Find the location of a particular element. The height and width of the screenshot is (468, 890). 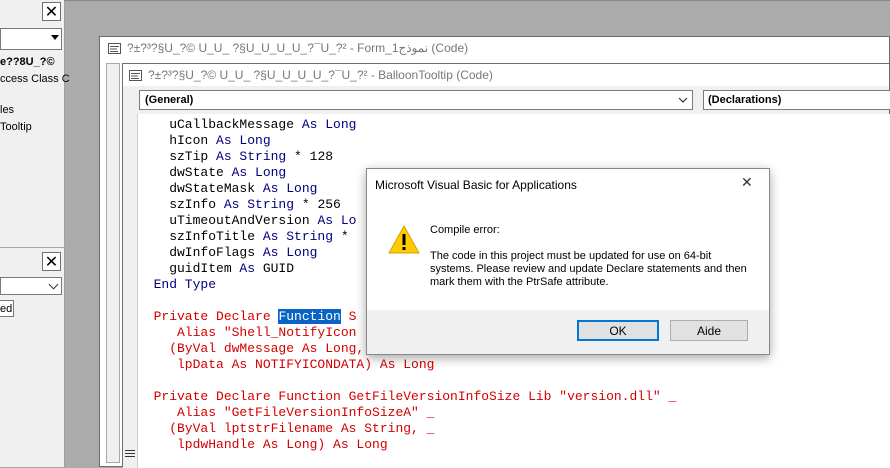

code-token: dwState is located at coordinates (185, 172).